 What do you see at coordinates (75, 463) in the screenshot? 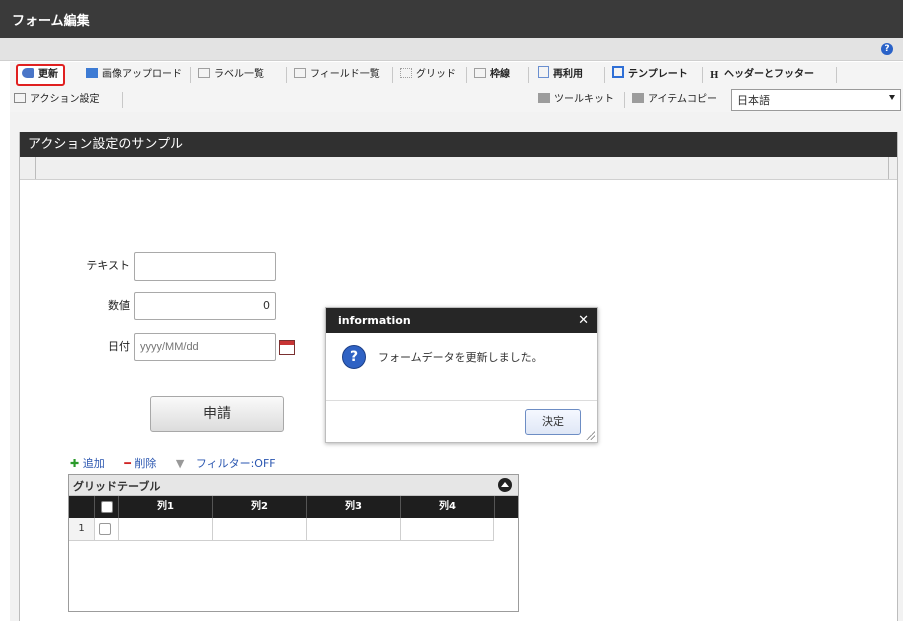
I see `plus-icon: ✚` at bounding box center [75, 463].